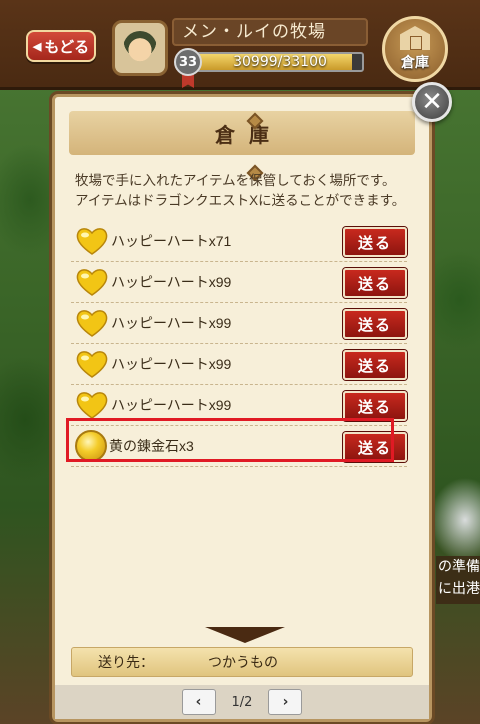 This screenshot has width=480, height=724. I want to click on side-notice: の準備 に出港で, so click(458, 580).